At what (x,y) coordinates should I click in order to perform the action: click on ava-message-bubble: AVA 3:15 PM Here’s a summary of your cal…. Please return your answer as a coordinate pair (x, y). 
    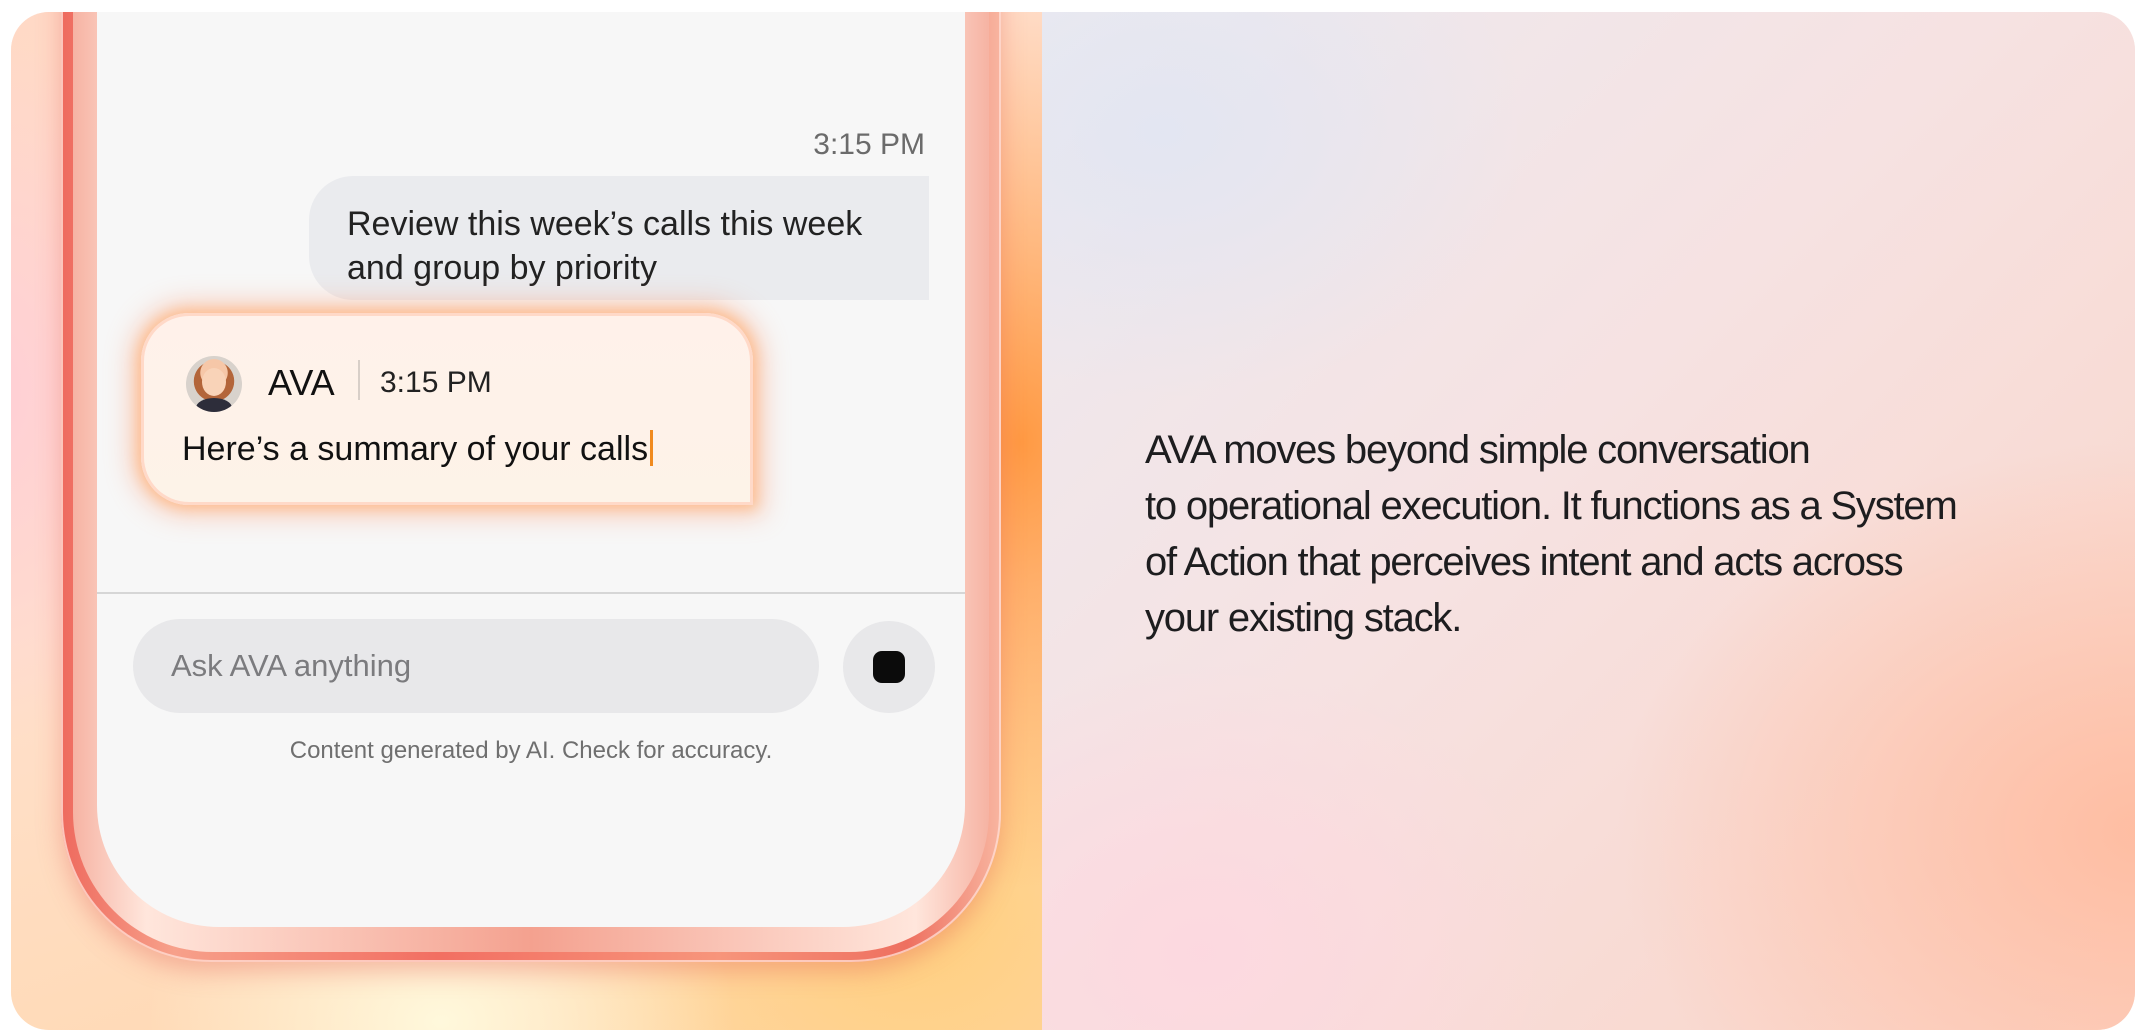
    Looking at the image, I should click on (447, 409).